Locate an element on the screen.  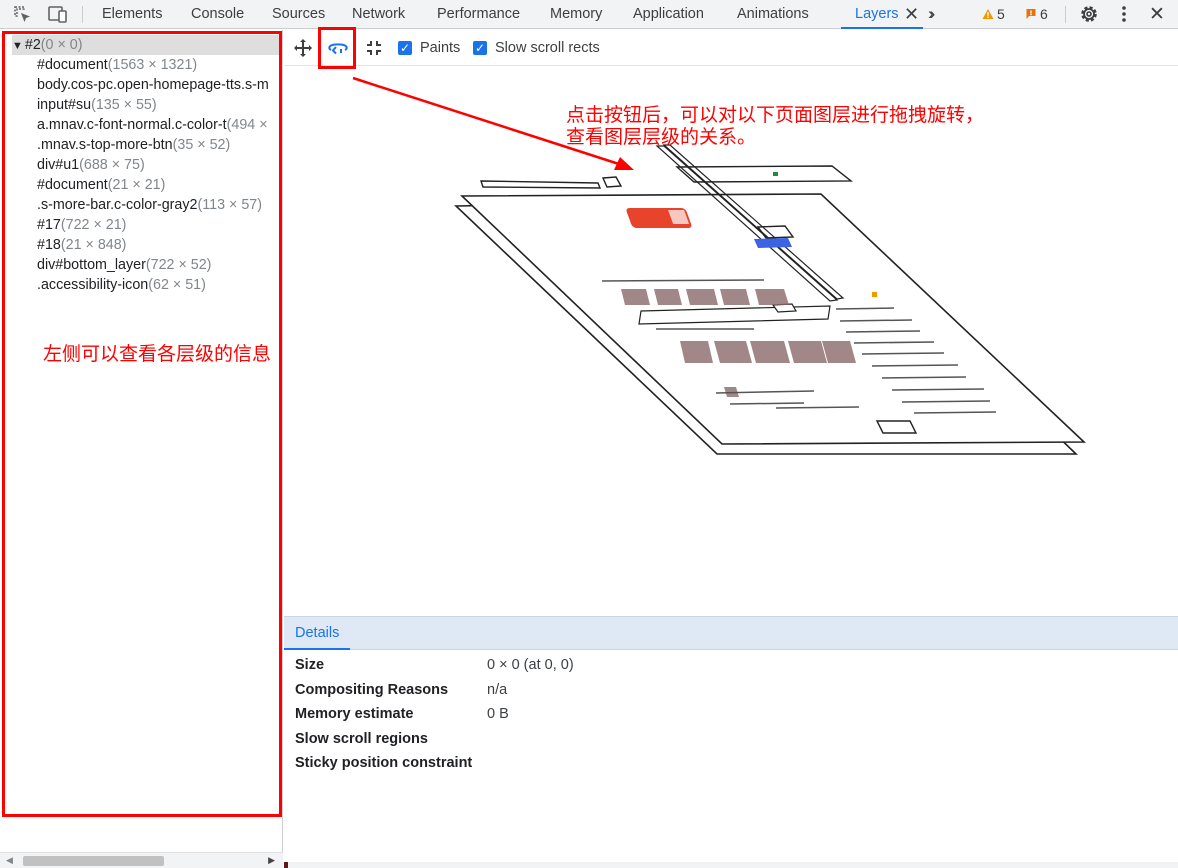
tab-layers-label: Layers is located at coordinates (877, 14).